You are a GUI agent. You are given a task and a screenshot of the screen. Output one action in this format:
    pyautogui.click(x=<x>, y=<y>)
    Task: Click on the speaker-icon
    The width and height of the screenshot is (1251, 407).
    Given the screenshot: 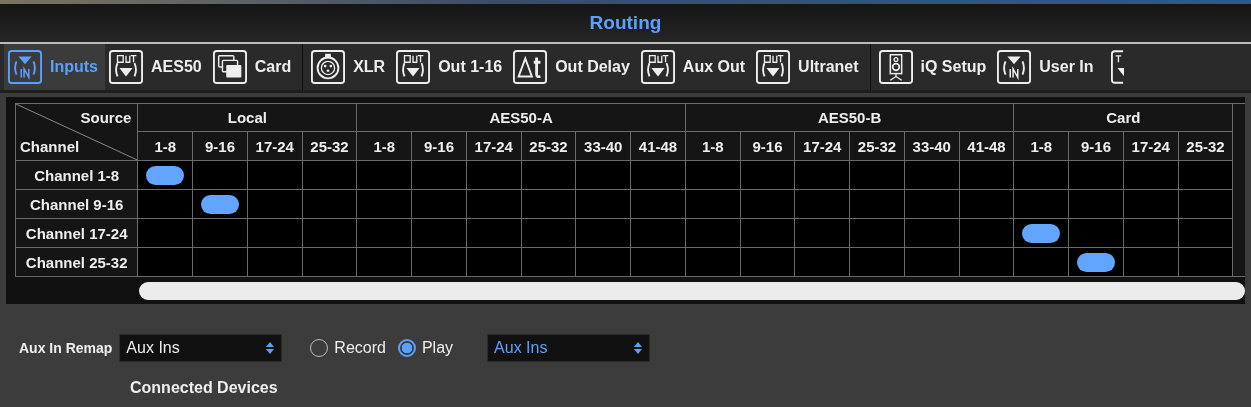 What is the action you would take?
    pyautogui.click(x=895, y=67)
    